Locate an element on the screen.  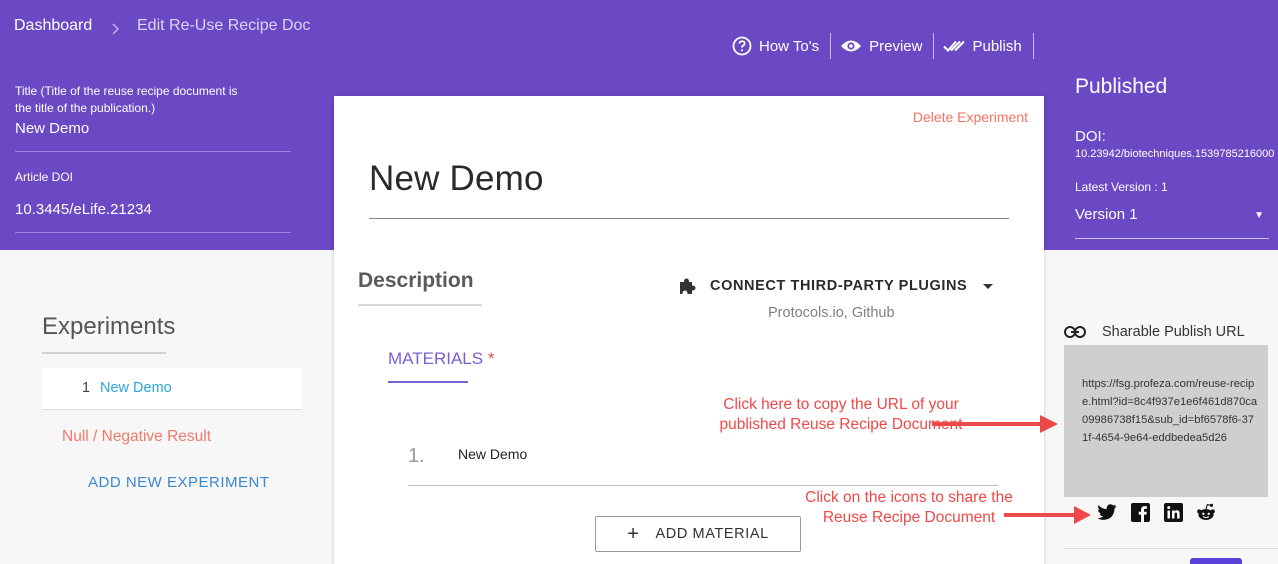
plus-icon: + is located at coordinates (633, 534).